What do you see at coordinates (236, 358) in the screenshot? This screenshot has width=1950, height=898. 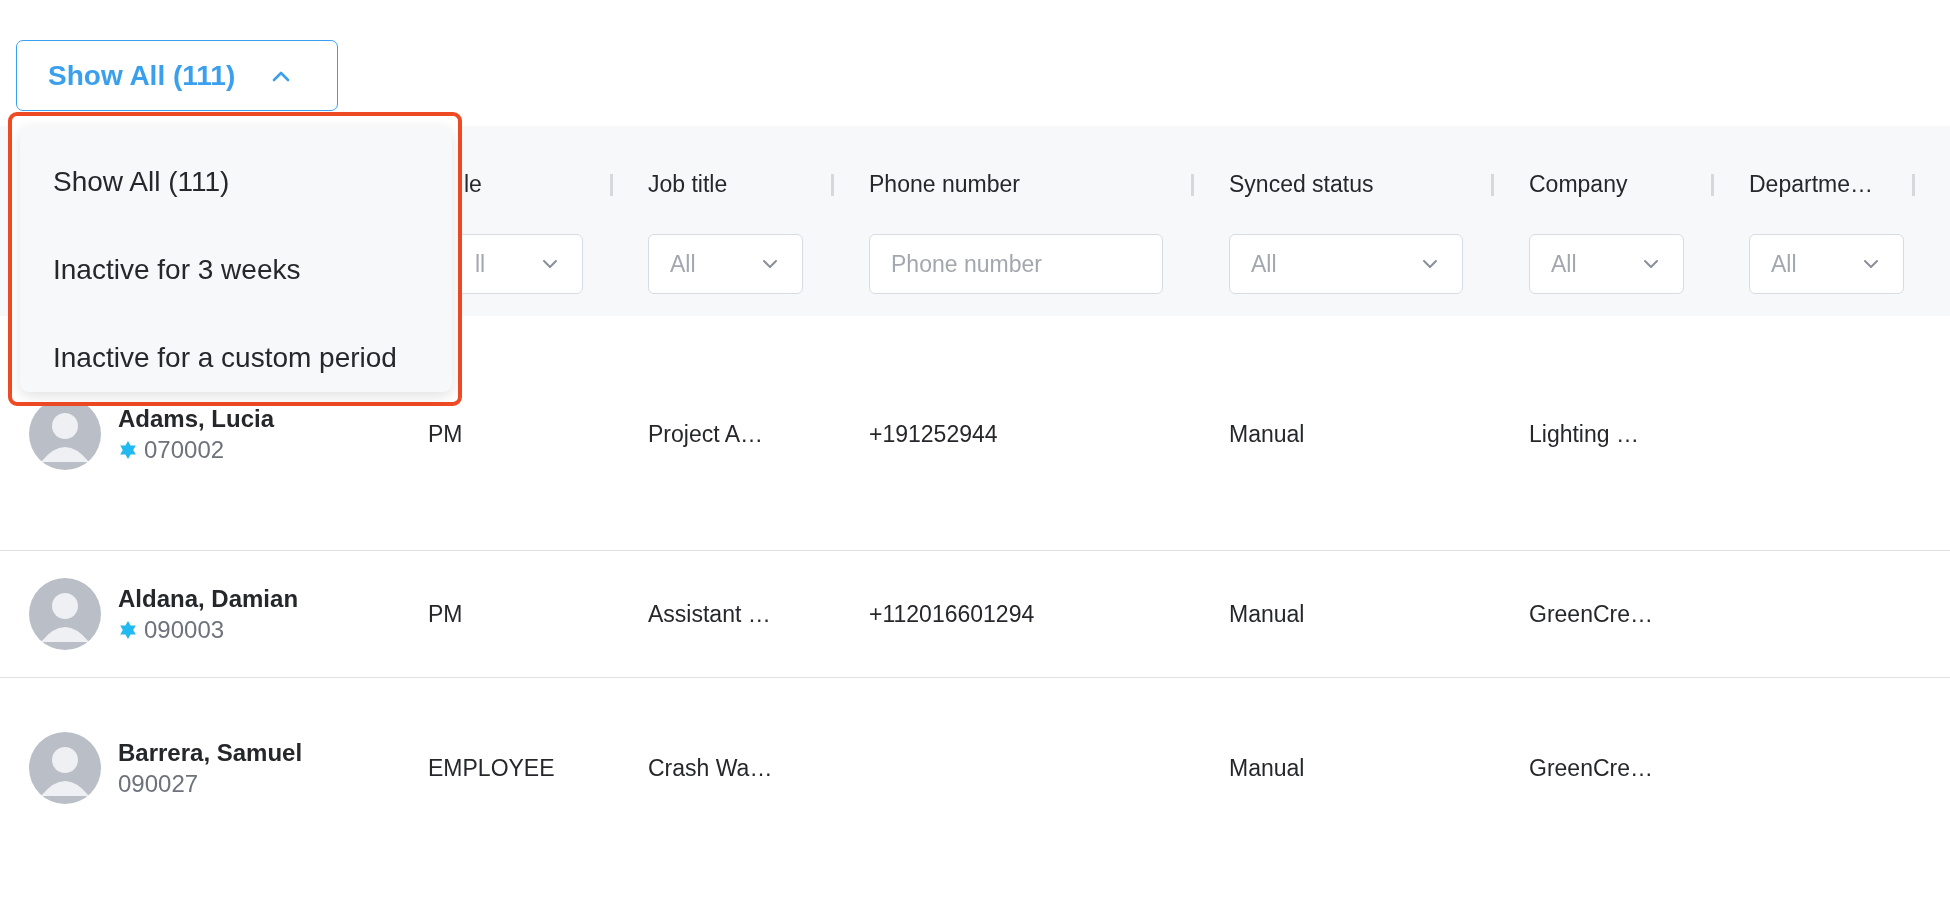 I see `menu-item: Inactive for a custom period` at bounding box center [236, 358].